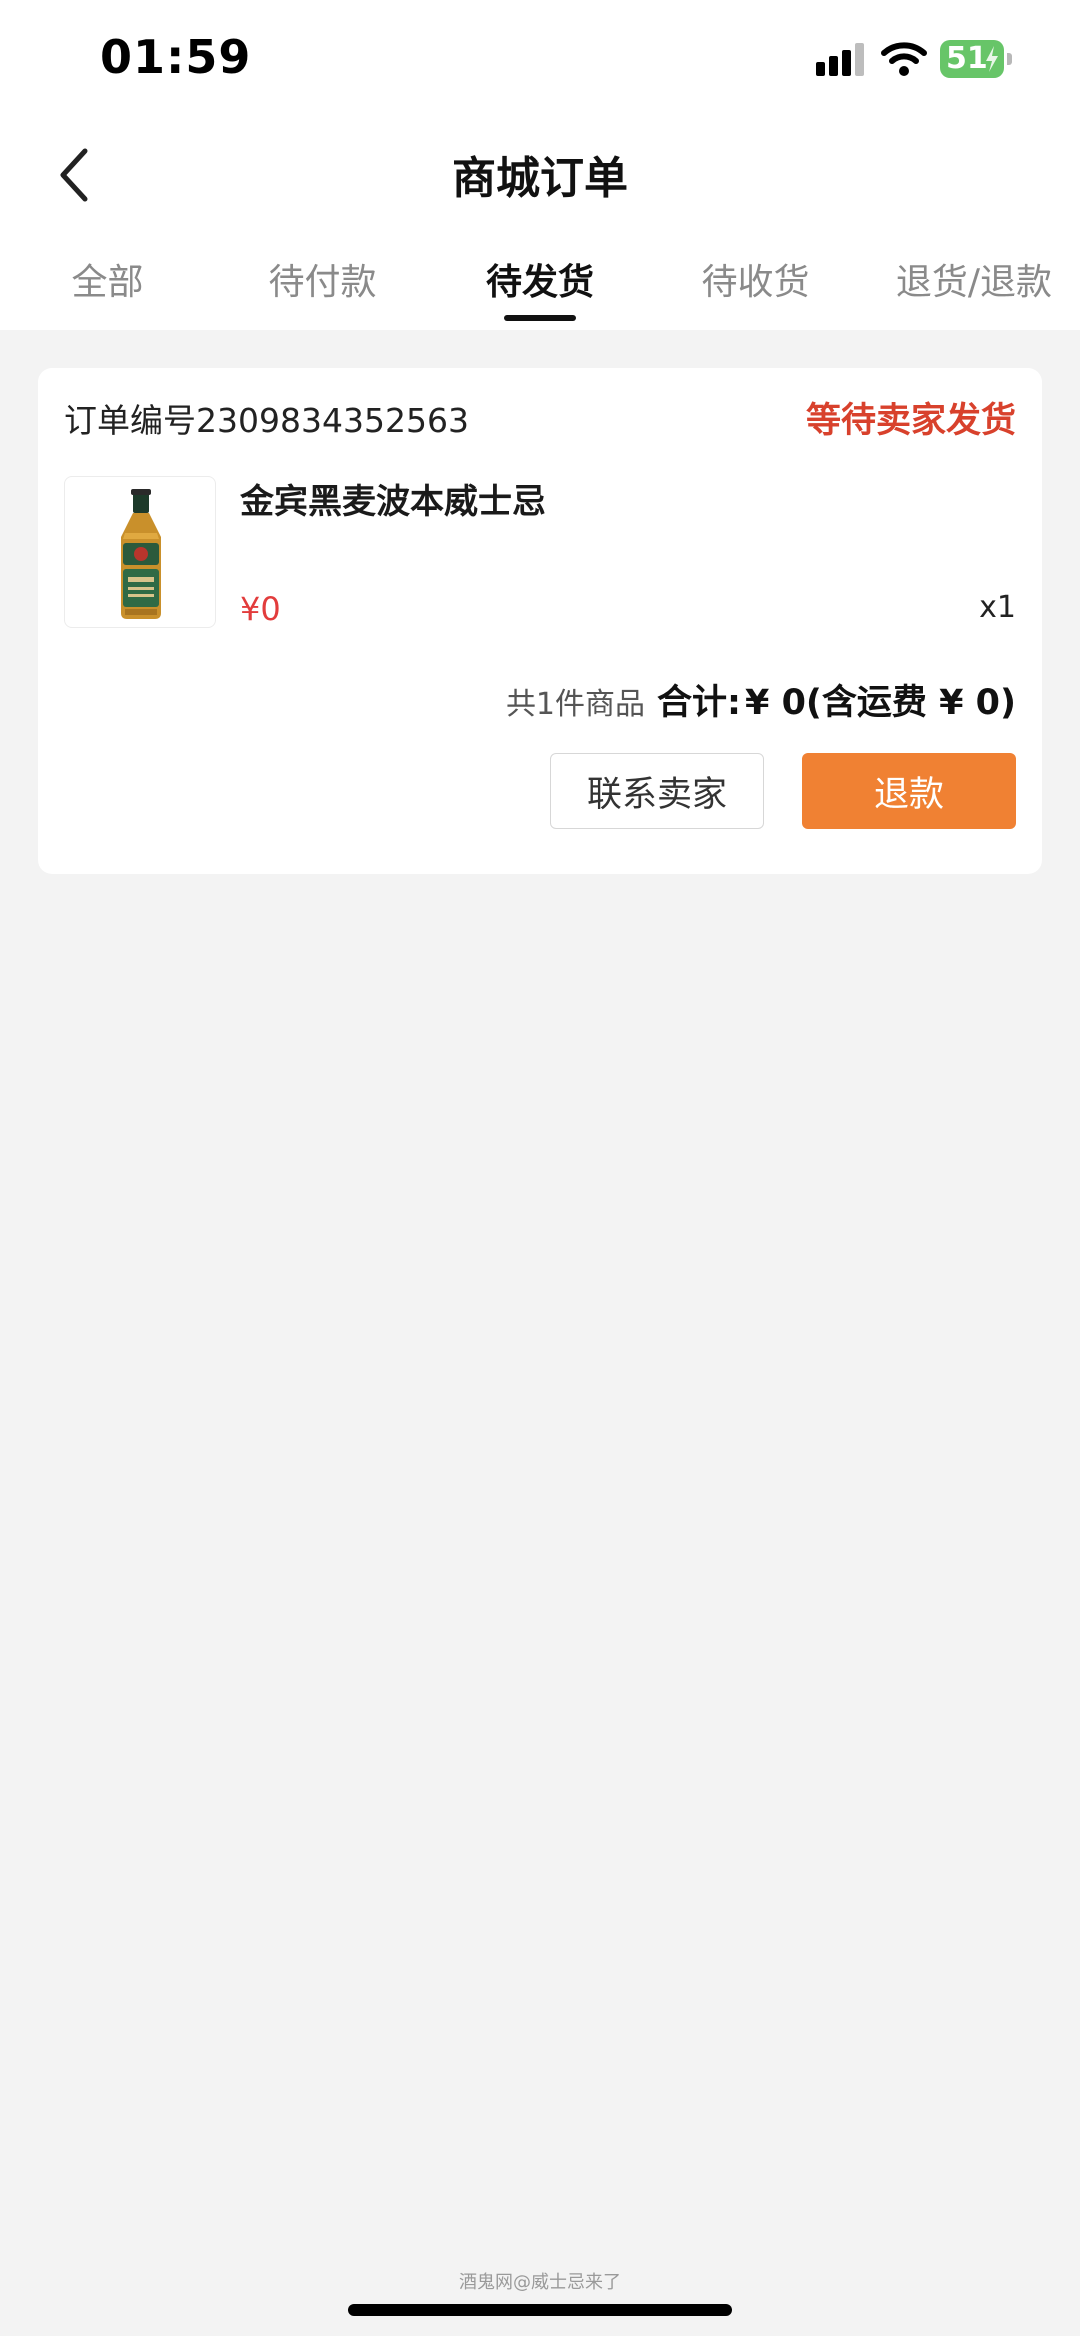 The image size is (1080, 2336). I want to click on status-time: 01:59, so click(176, 57).